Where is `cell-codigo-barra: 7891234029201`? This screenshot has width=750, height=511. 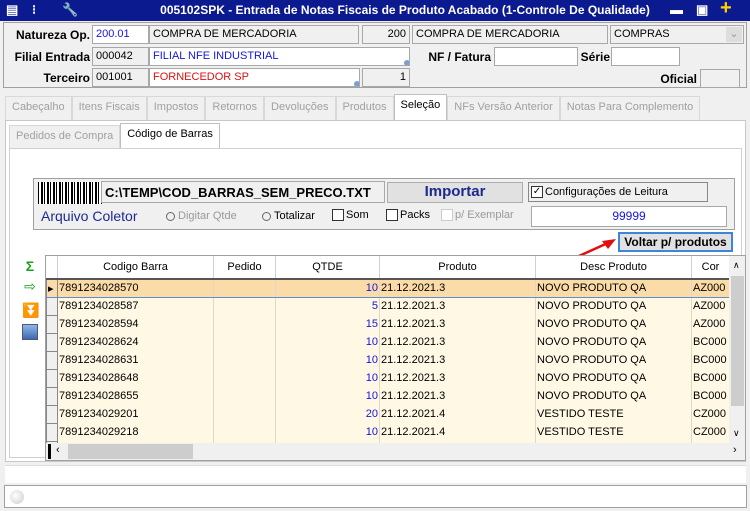
cell-codigo-barra: 7891234029201 is located at coordinates (135, 414).